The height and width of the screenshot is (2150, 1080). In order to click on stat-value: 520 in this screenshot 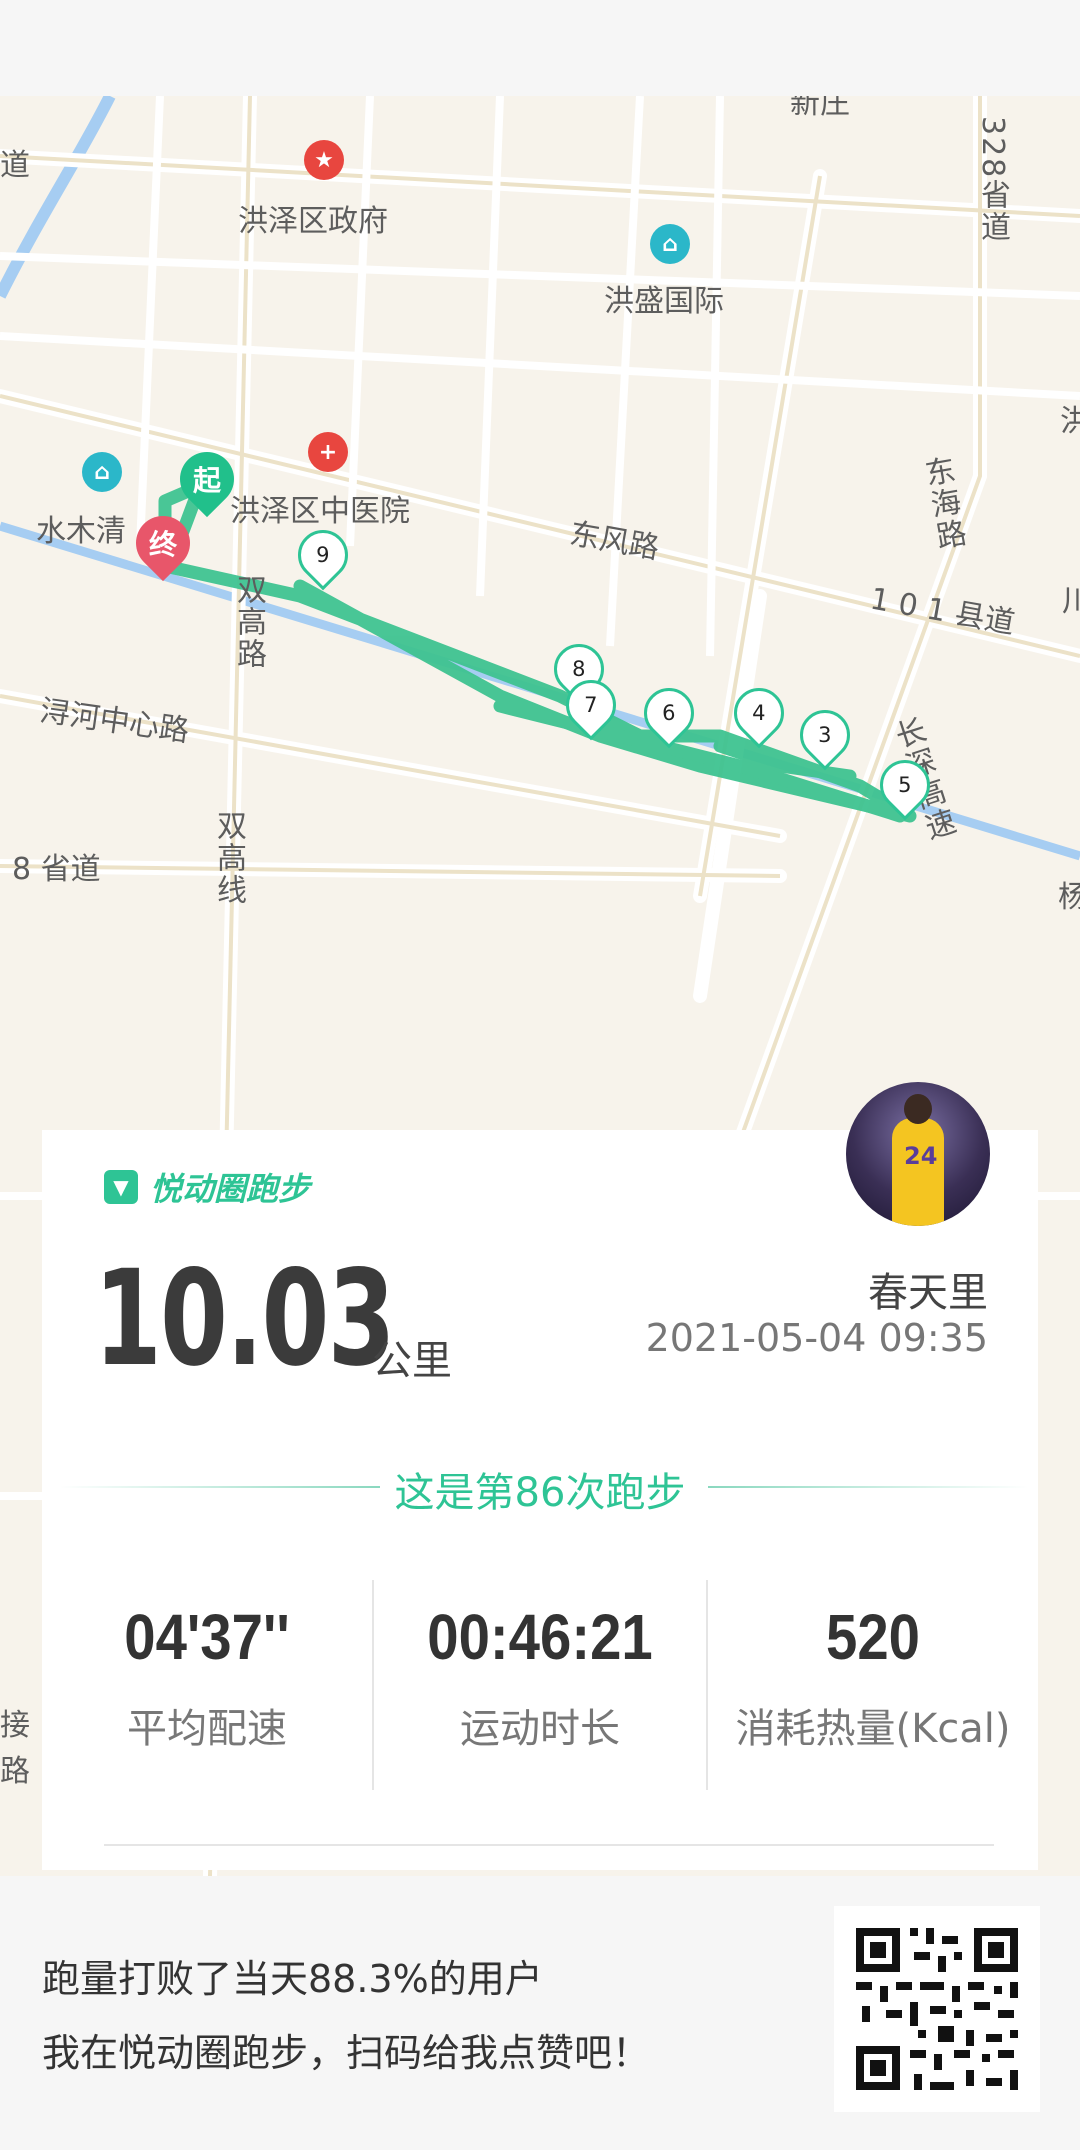, I will do `click(873, 1637)`.